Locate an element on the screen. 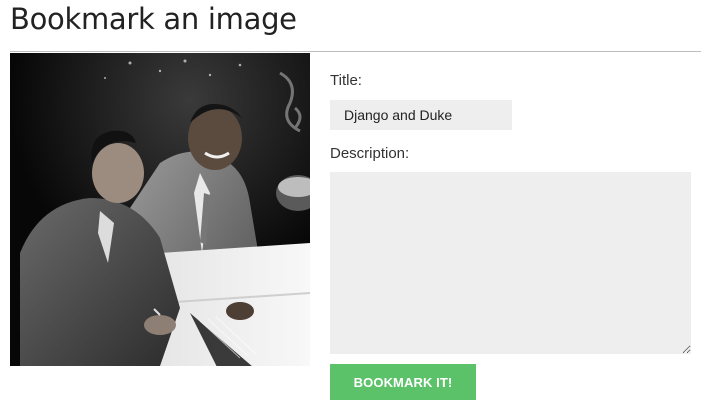  page-title: Bookmark an image is located at coordinates (153, 19).